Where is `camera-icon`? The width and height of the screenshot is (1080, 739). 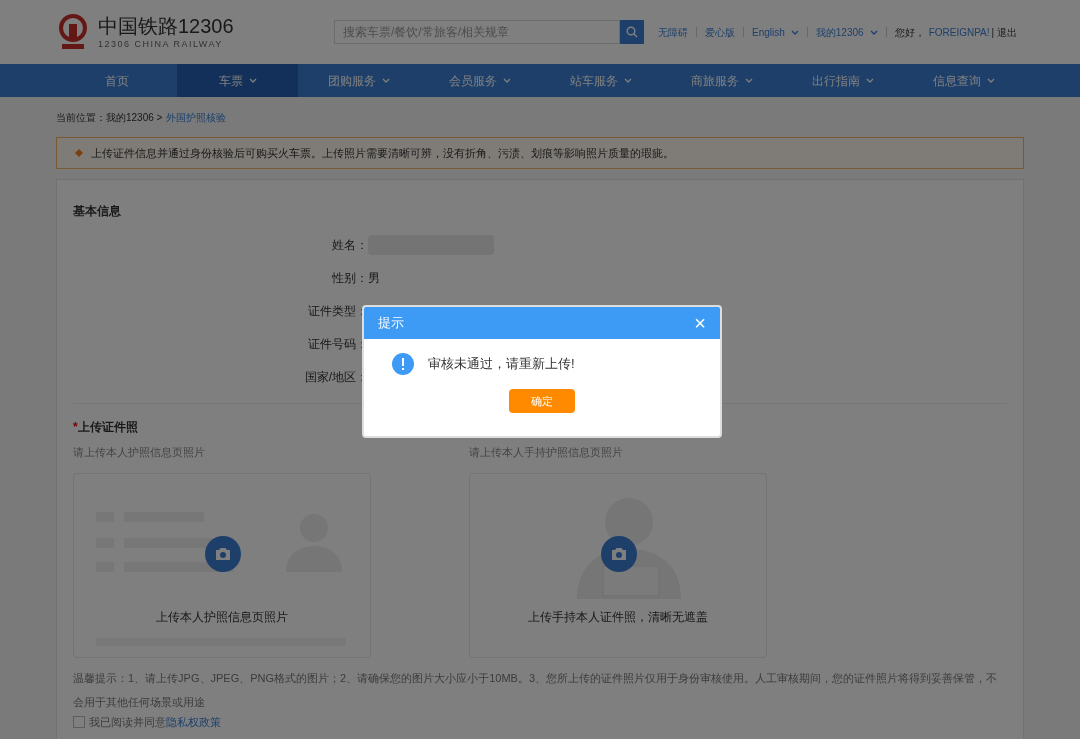
camera-icon is located at coordinates (223, 553).